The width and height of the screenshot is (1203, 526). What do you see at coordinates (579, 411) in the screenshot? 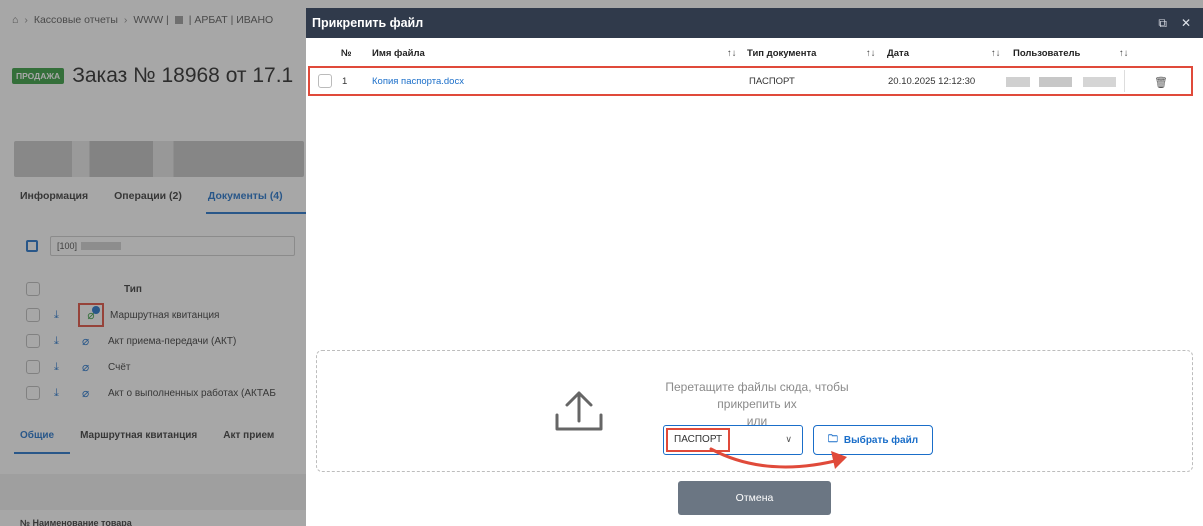
I see `upload-icon` at bounding box center [579, 411].